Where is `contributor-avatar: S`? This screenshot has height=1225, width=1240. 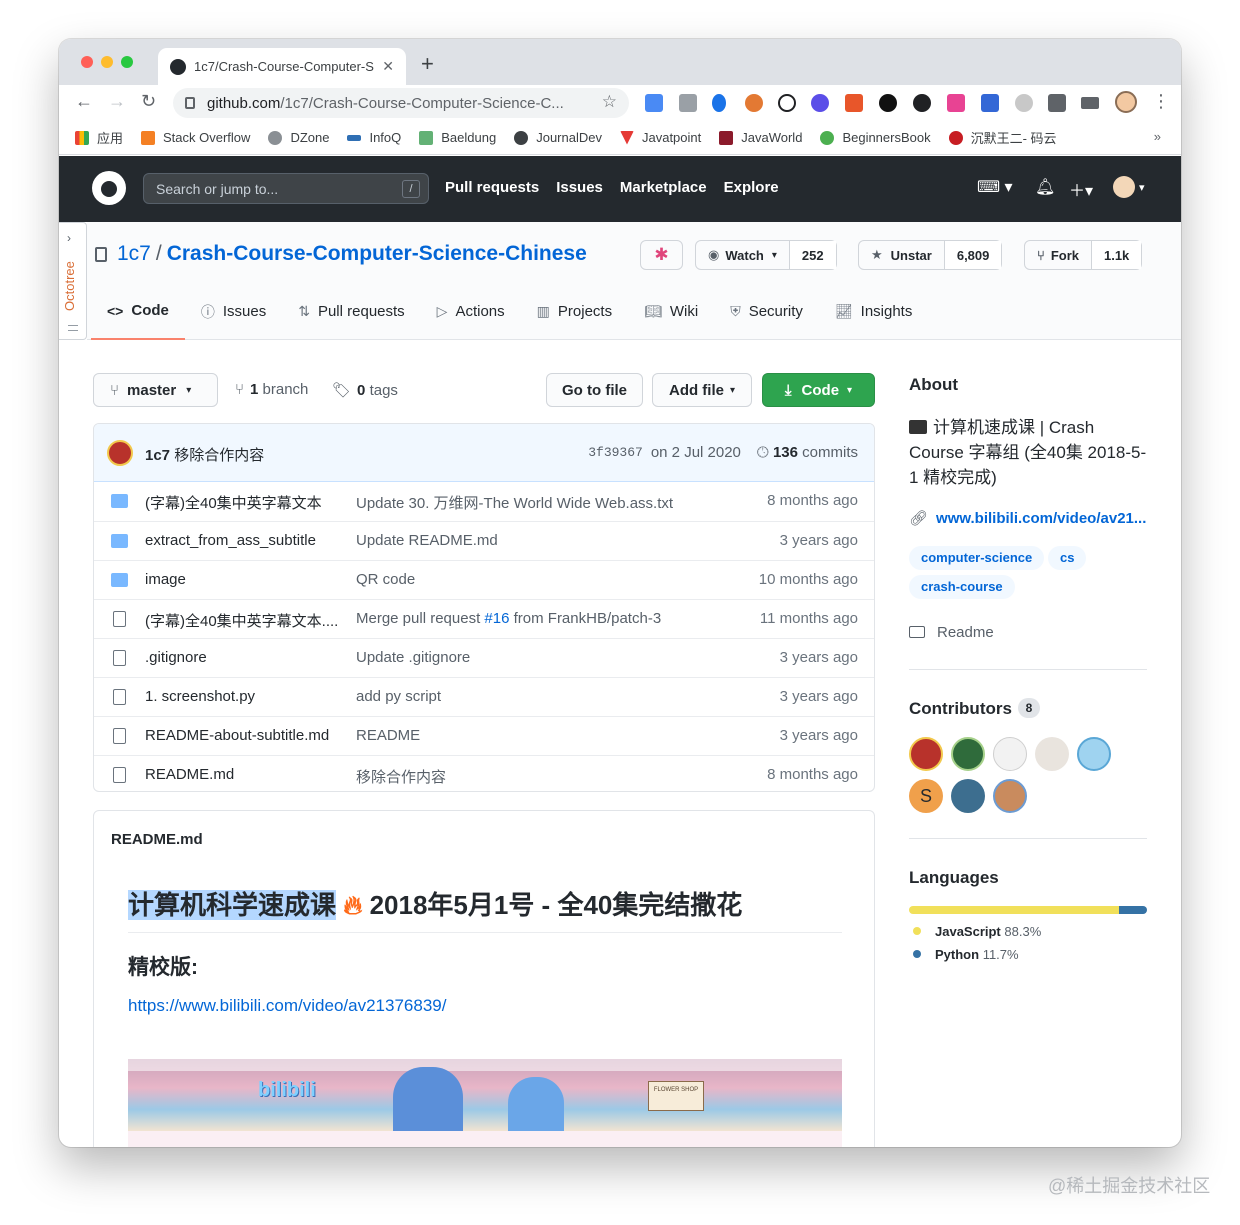 contributor-avatar: S is located at coordinates (926, 796).